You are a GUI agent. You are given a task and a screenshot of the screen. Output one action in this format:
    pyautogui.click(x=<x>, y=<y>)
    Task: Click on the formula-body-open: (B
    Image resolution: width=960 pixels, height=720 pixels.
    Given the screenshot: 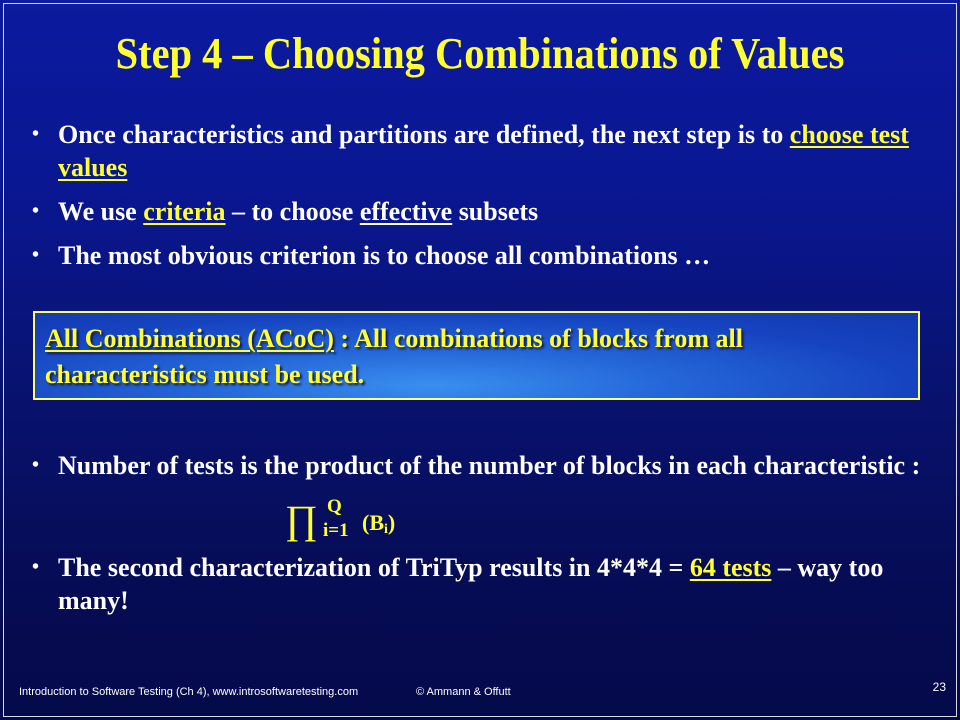 What is the action you would take?
    pyautogui.click(x=373, y=522)
    